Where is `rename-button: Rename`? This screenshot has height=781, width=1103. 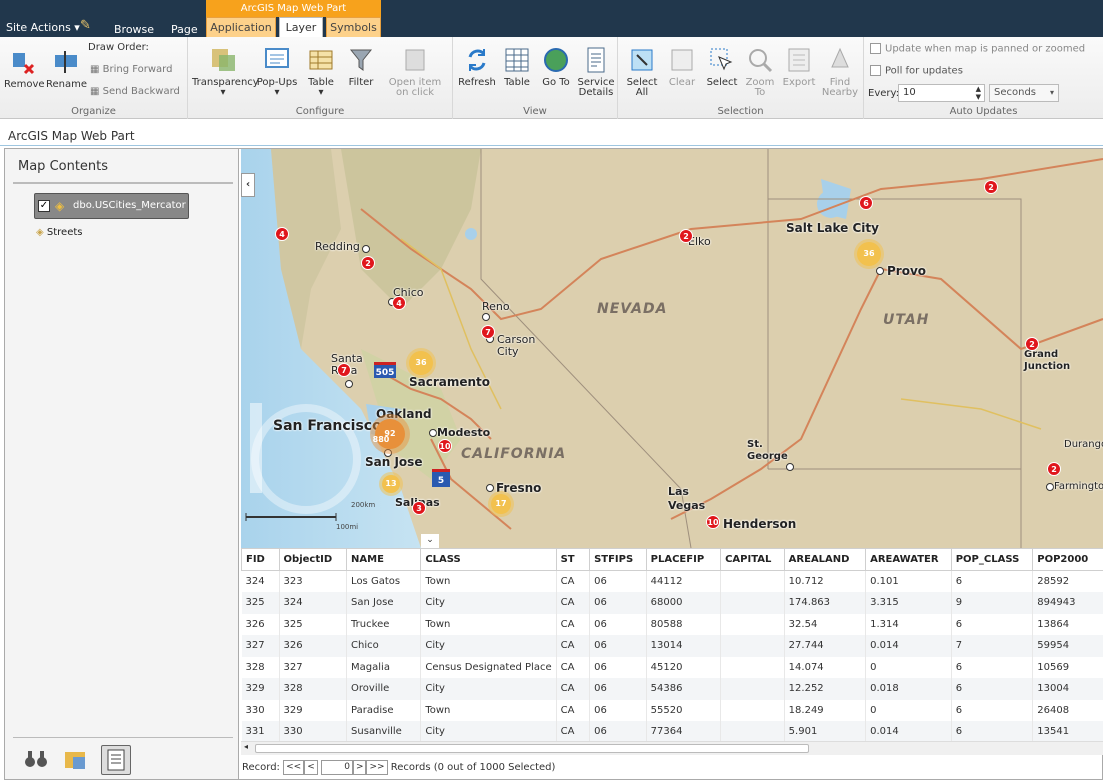
rename-button: Rename is located at coordinates (66, 68).